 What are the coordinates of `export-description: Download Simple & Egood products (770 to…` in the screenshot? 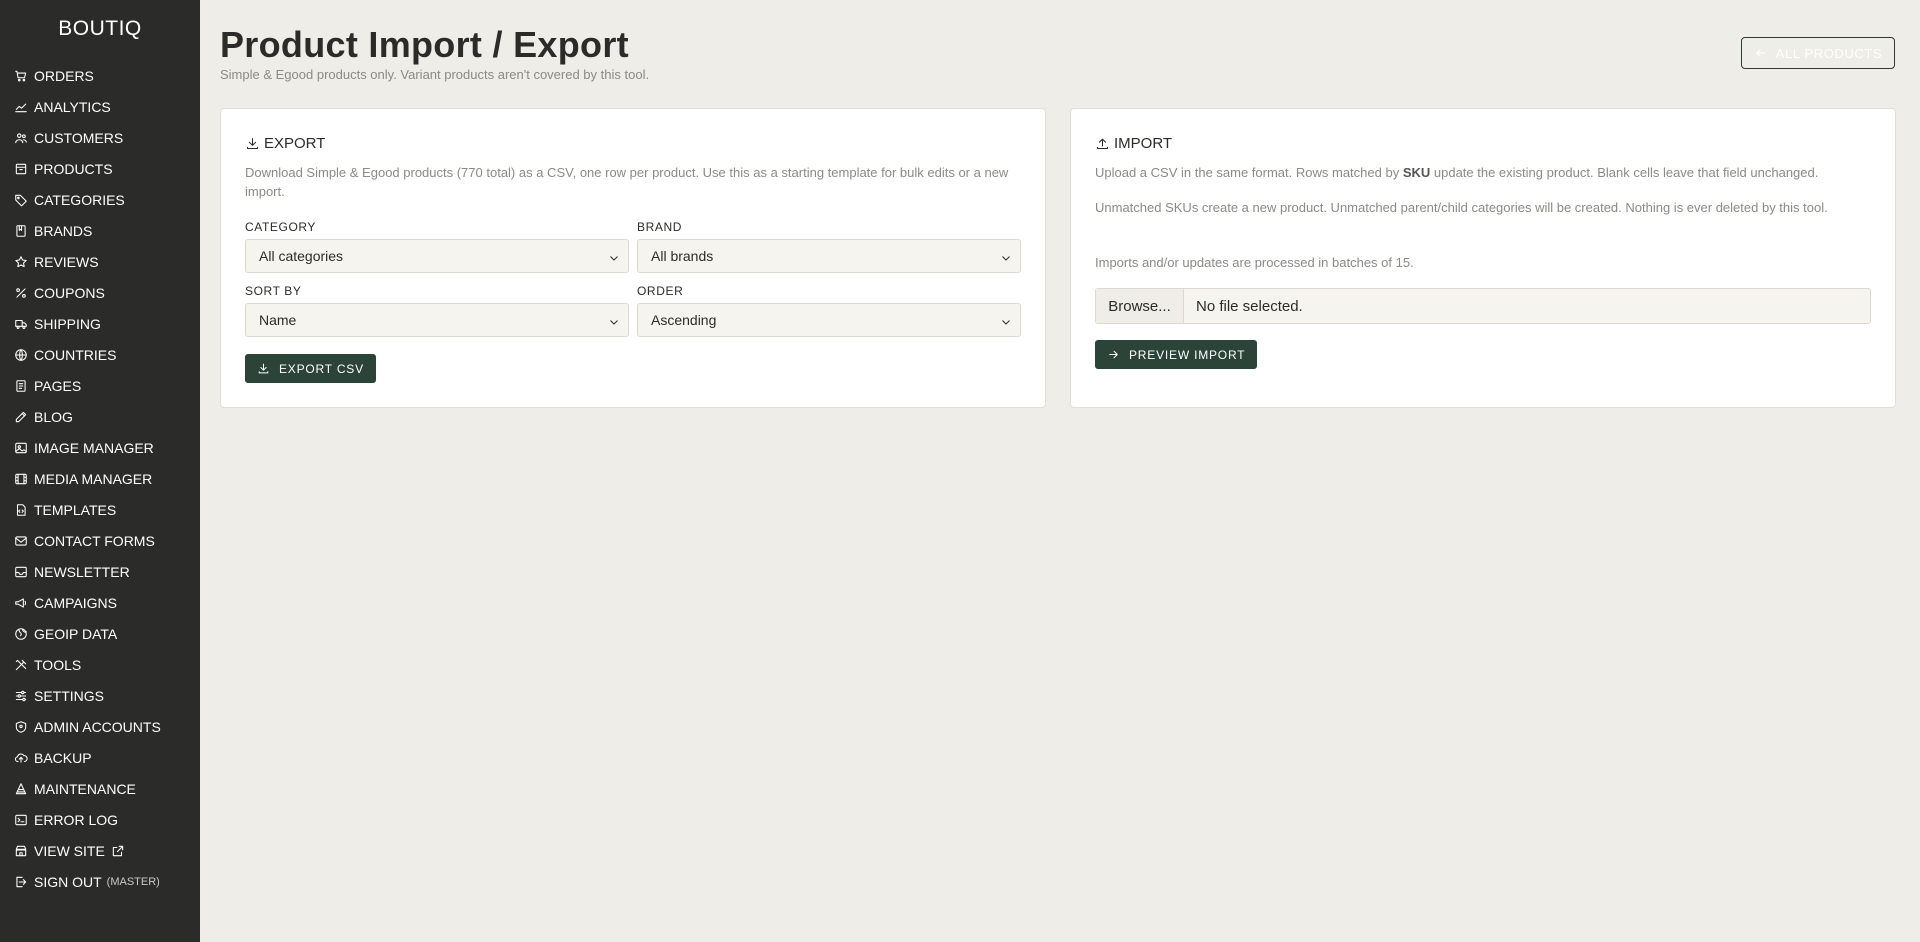 It's located at (627, 182).